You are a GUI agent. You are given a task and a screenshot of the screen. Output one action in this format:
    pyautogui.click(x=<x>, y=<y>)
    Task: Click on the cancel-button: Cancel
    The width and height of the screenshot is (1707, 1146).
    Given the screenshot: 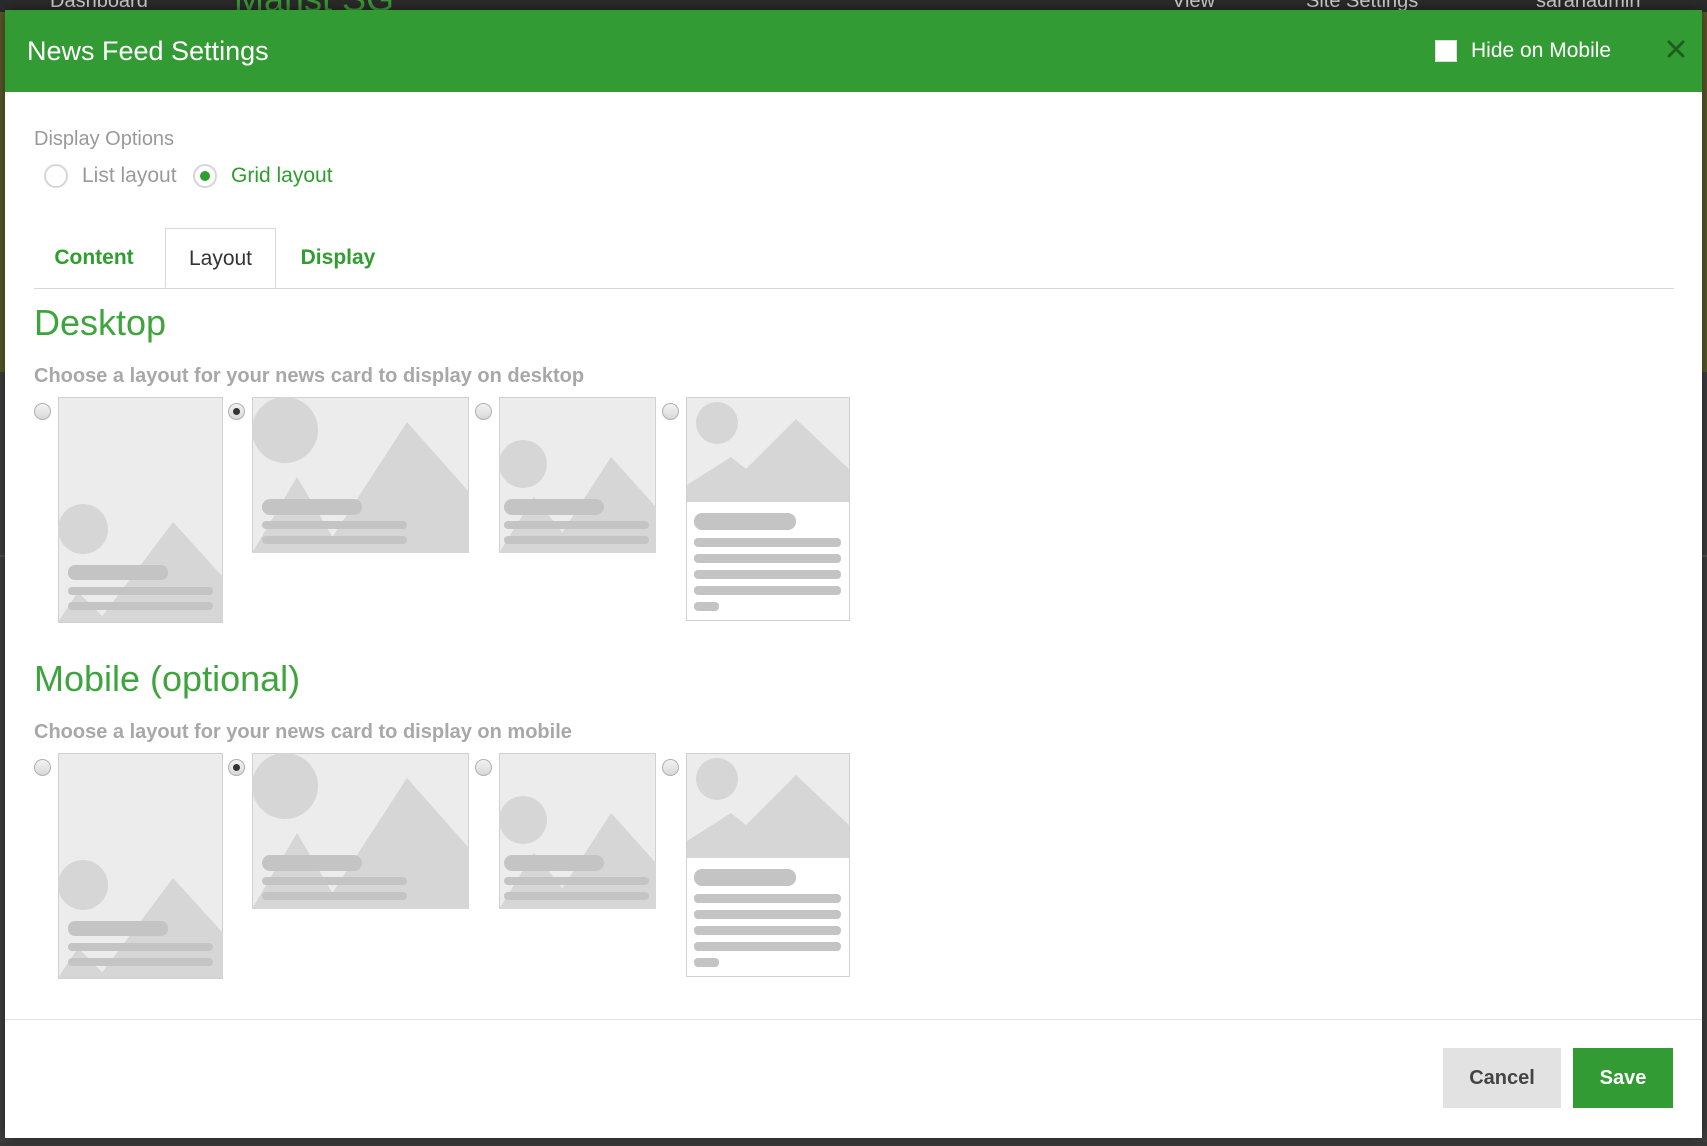 What is the action you would take?
    pyautogui.click(x=1502, y=1078)
    